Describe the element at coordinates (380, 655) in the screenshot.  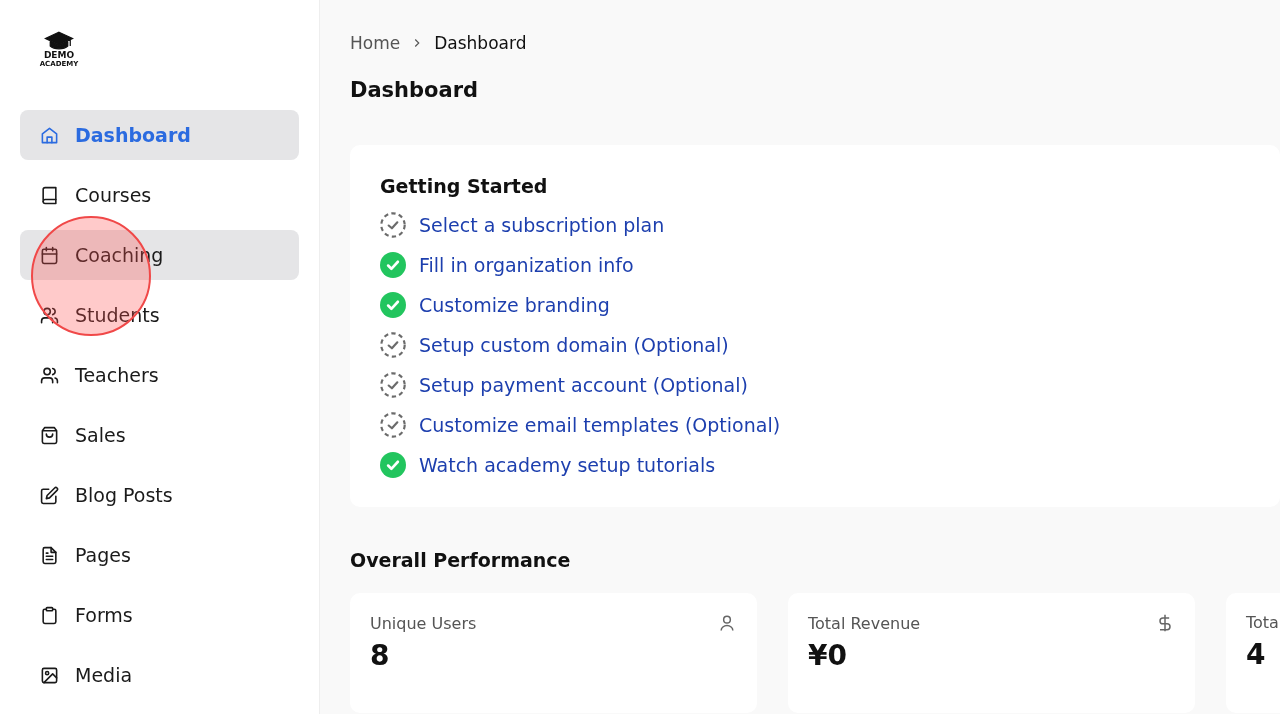
I see `stat-value: 8` at that location.